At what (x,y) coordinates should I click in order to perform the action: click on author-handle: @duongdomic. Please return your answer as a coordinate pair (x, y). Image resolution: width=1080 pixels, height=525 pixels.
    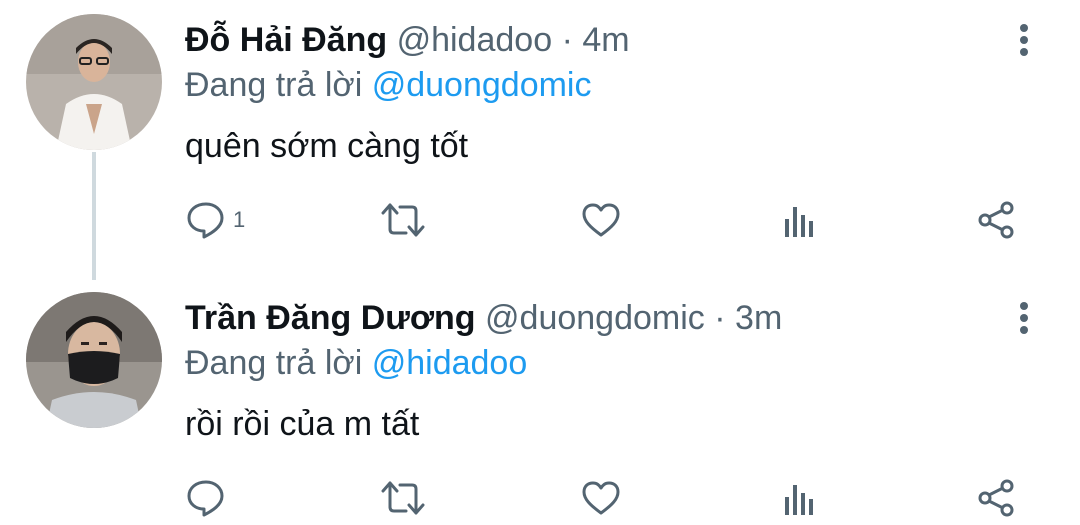
    Looking at the image, I should click on (595, 318).